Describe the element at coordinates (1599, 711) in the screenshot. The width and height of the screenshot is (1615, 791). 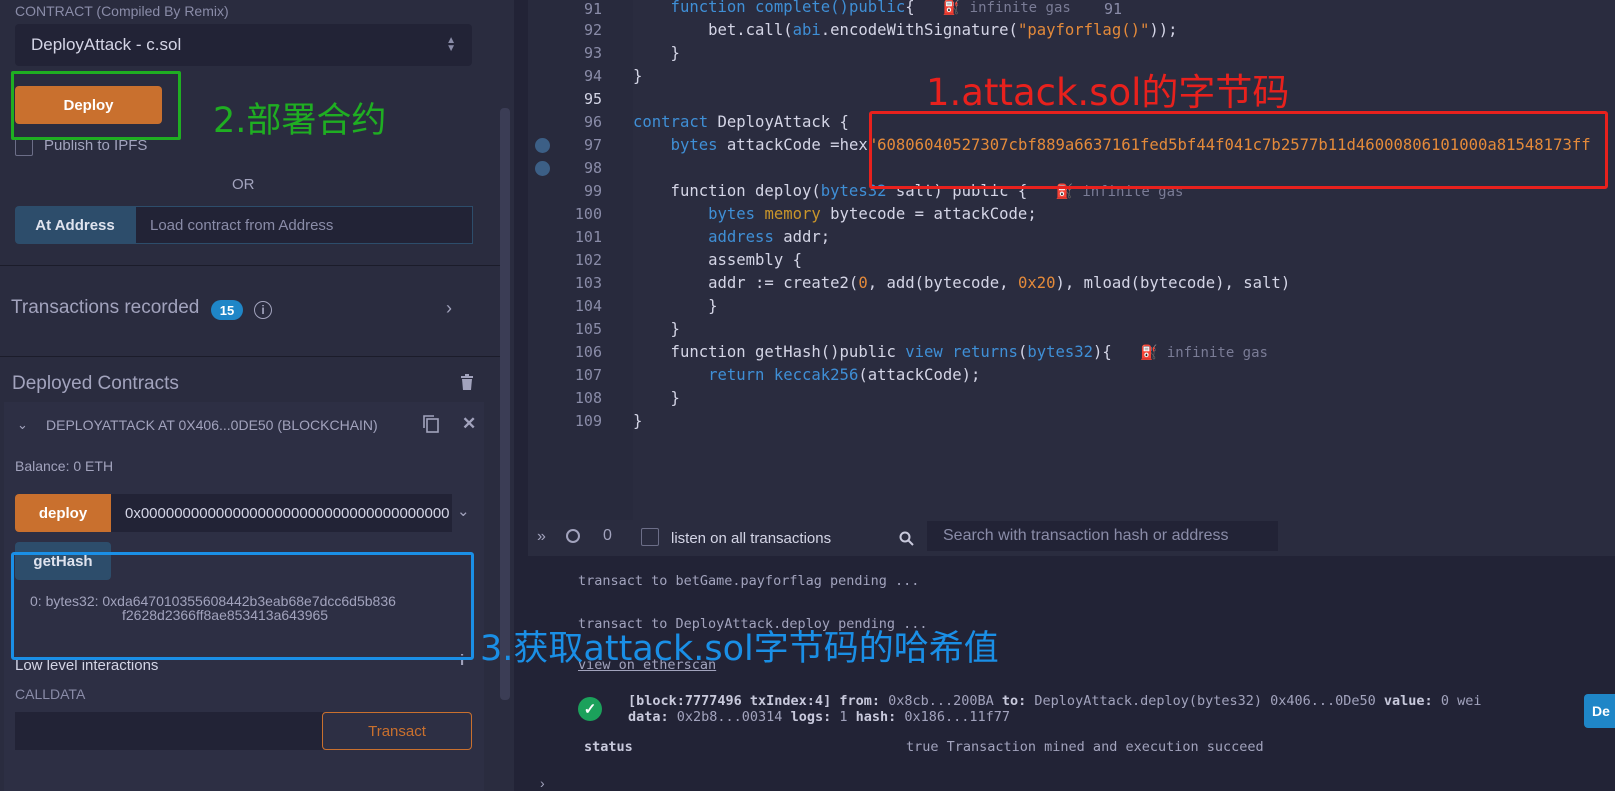
I see `debug-button: De` at that location.